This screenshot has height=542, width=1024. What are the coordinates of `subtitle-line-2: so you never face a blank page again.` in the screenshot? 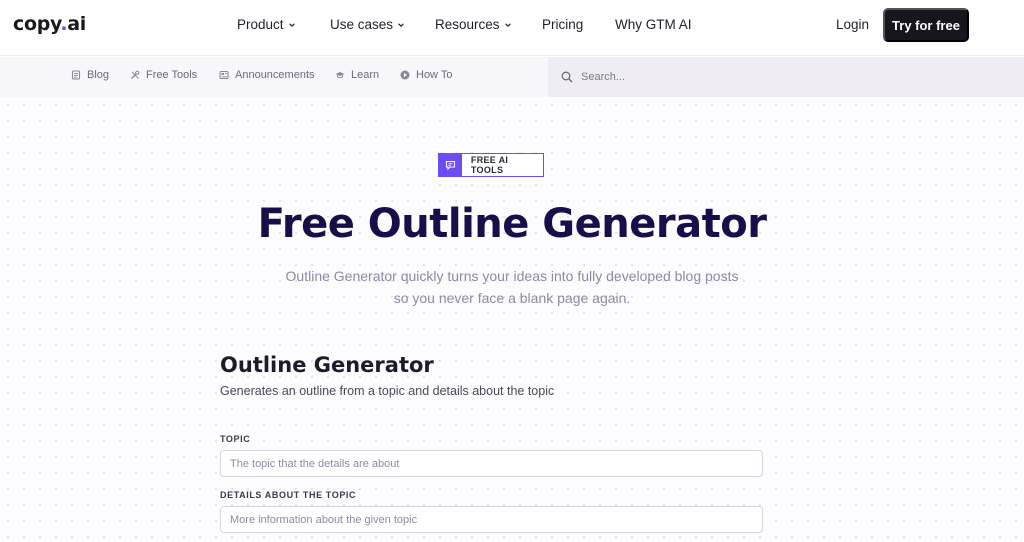 It's located at (512, 298).